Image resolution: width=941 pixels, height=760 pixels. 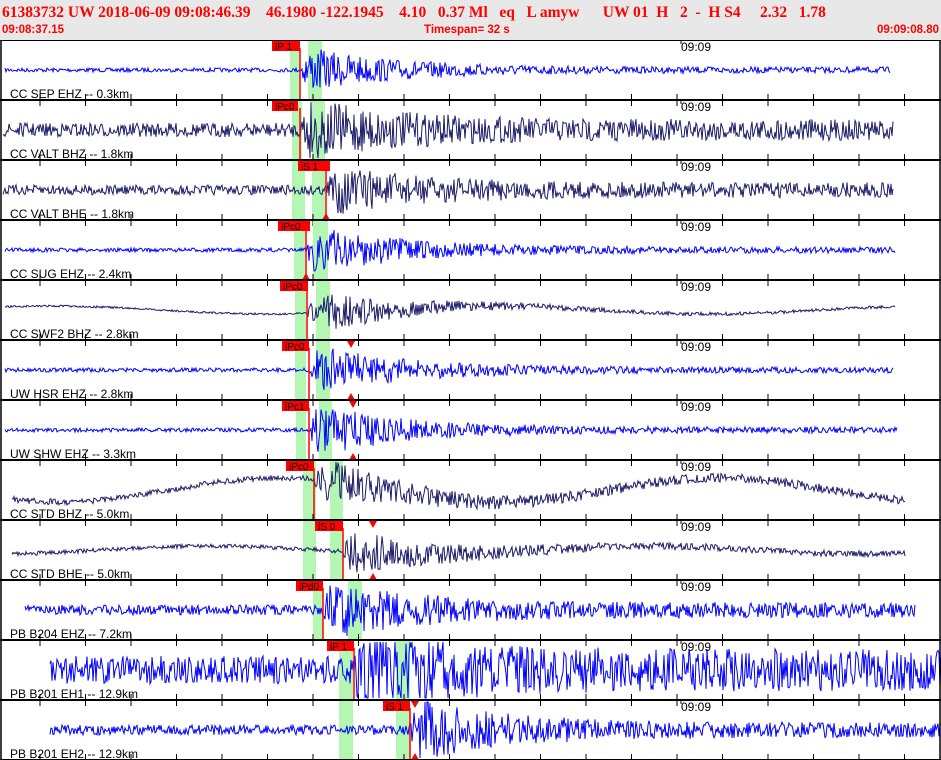 I want to click on end-time: 09:09:08.80, so click(x=907, y=30).